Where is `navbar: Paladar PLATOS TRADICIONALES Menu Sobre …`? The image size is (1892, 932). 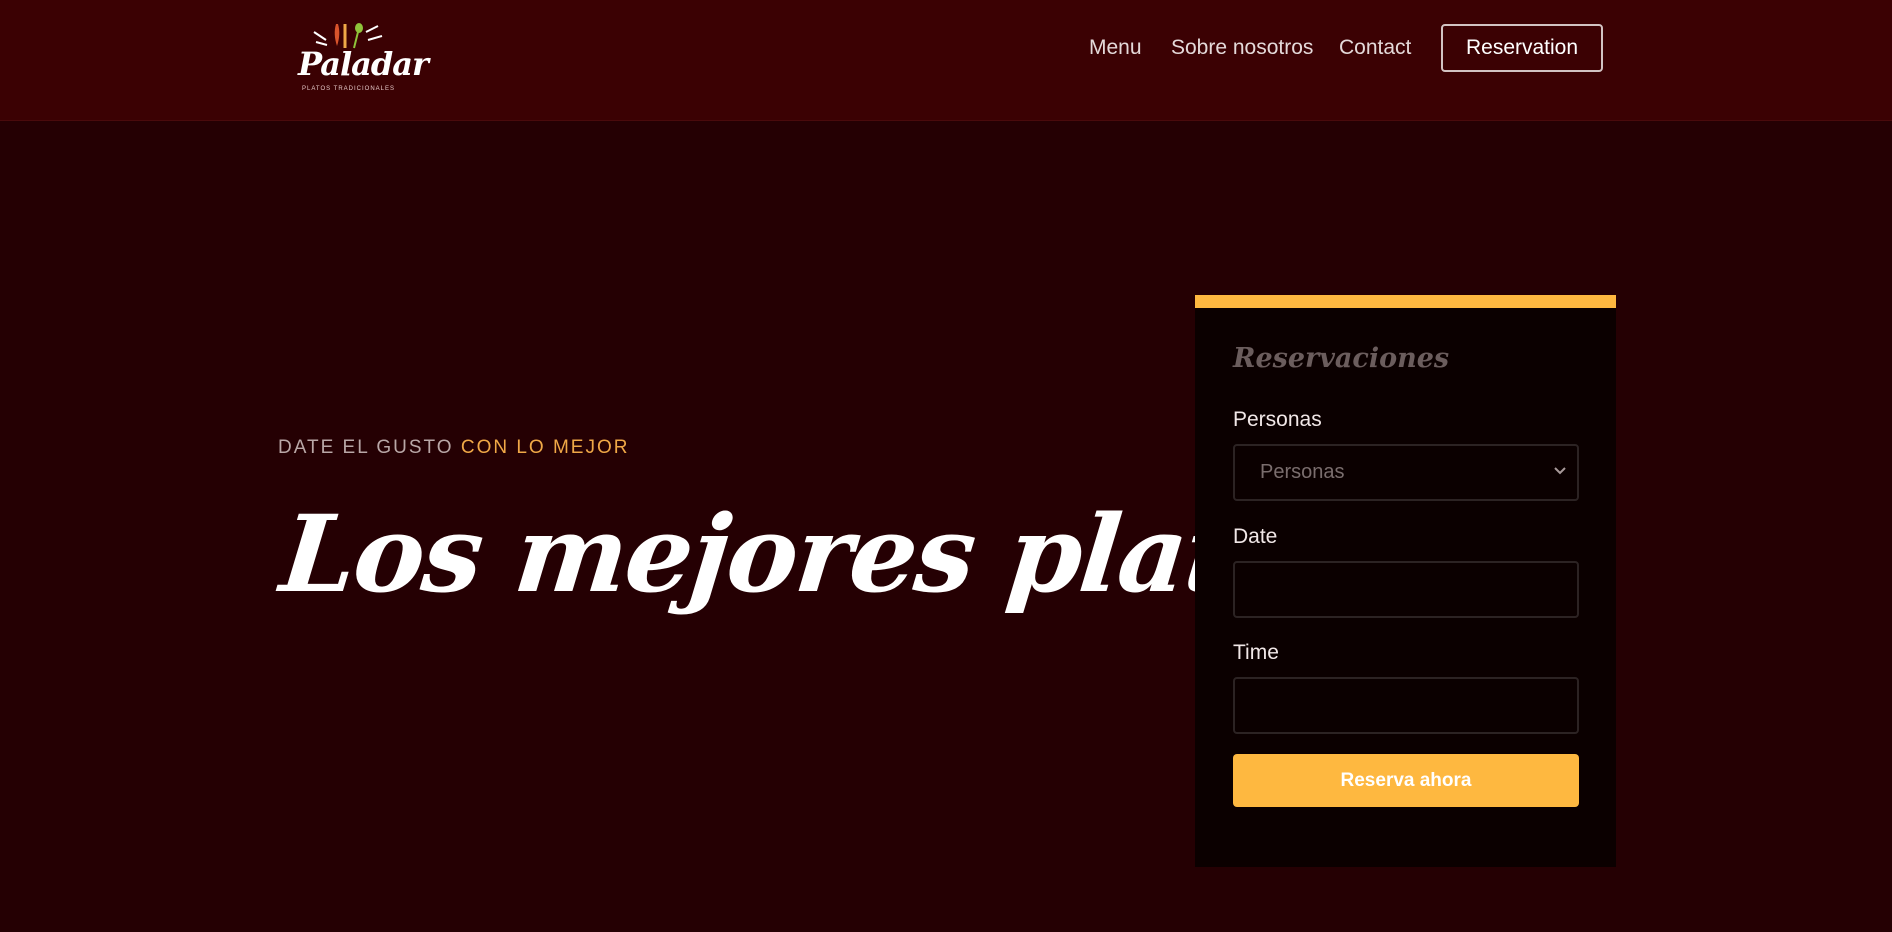 navbar: Paladar PLATOS TRADICIONALES Menu Sobre … is located at coordinates (946, 60).